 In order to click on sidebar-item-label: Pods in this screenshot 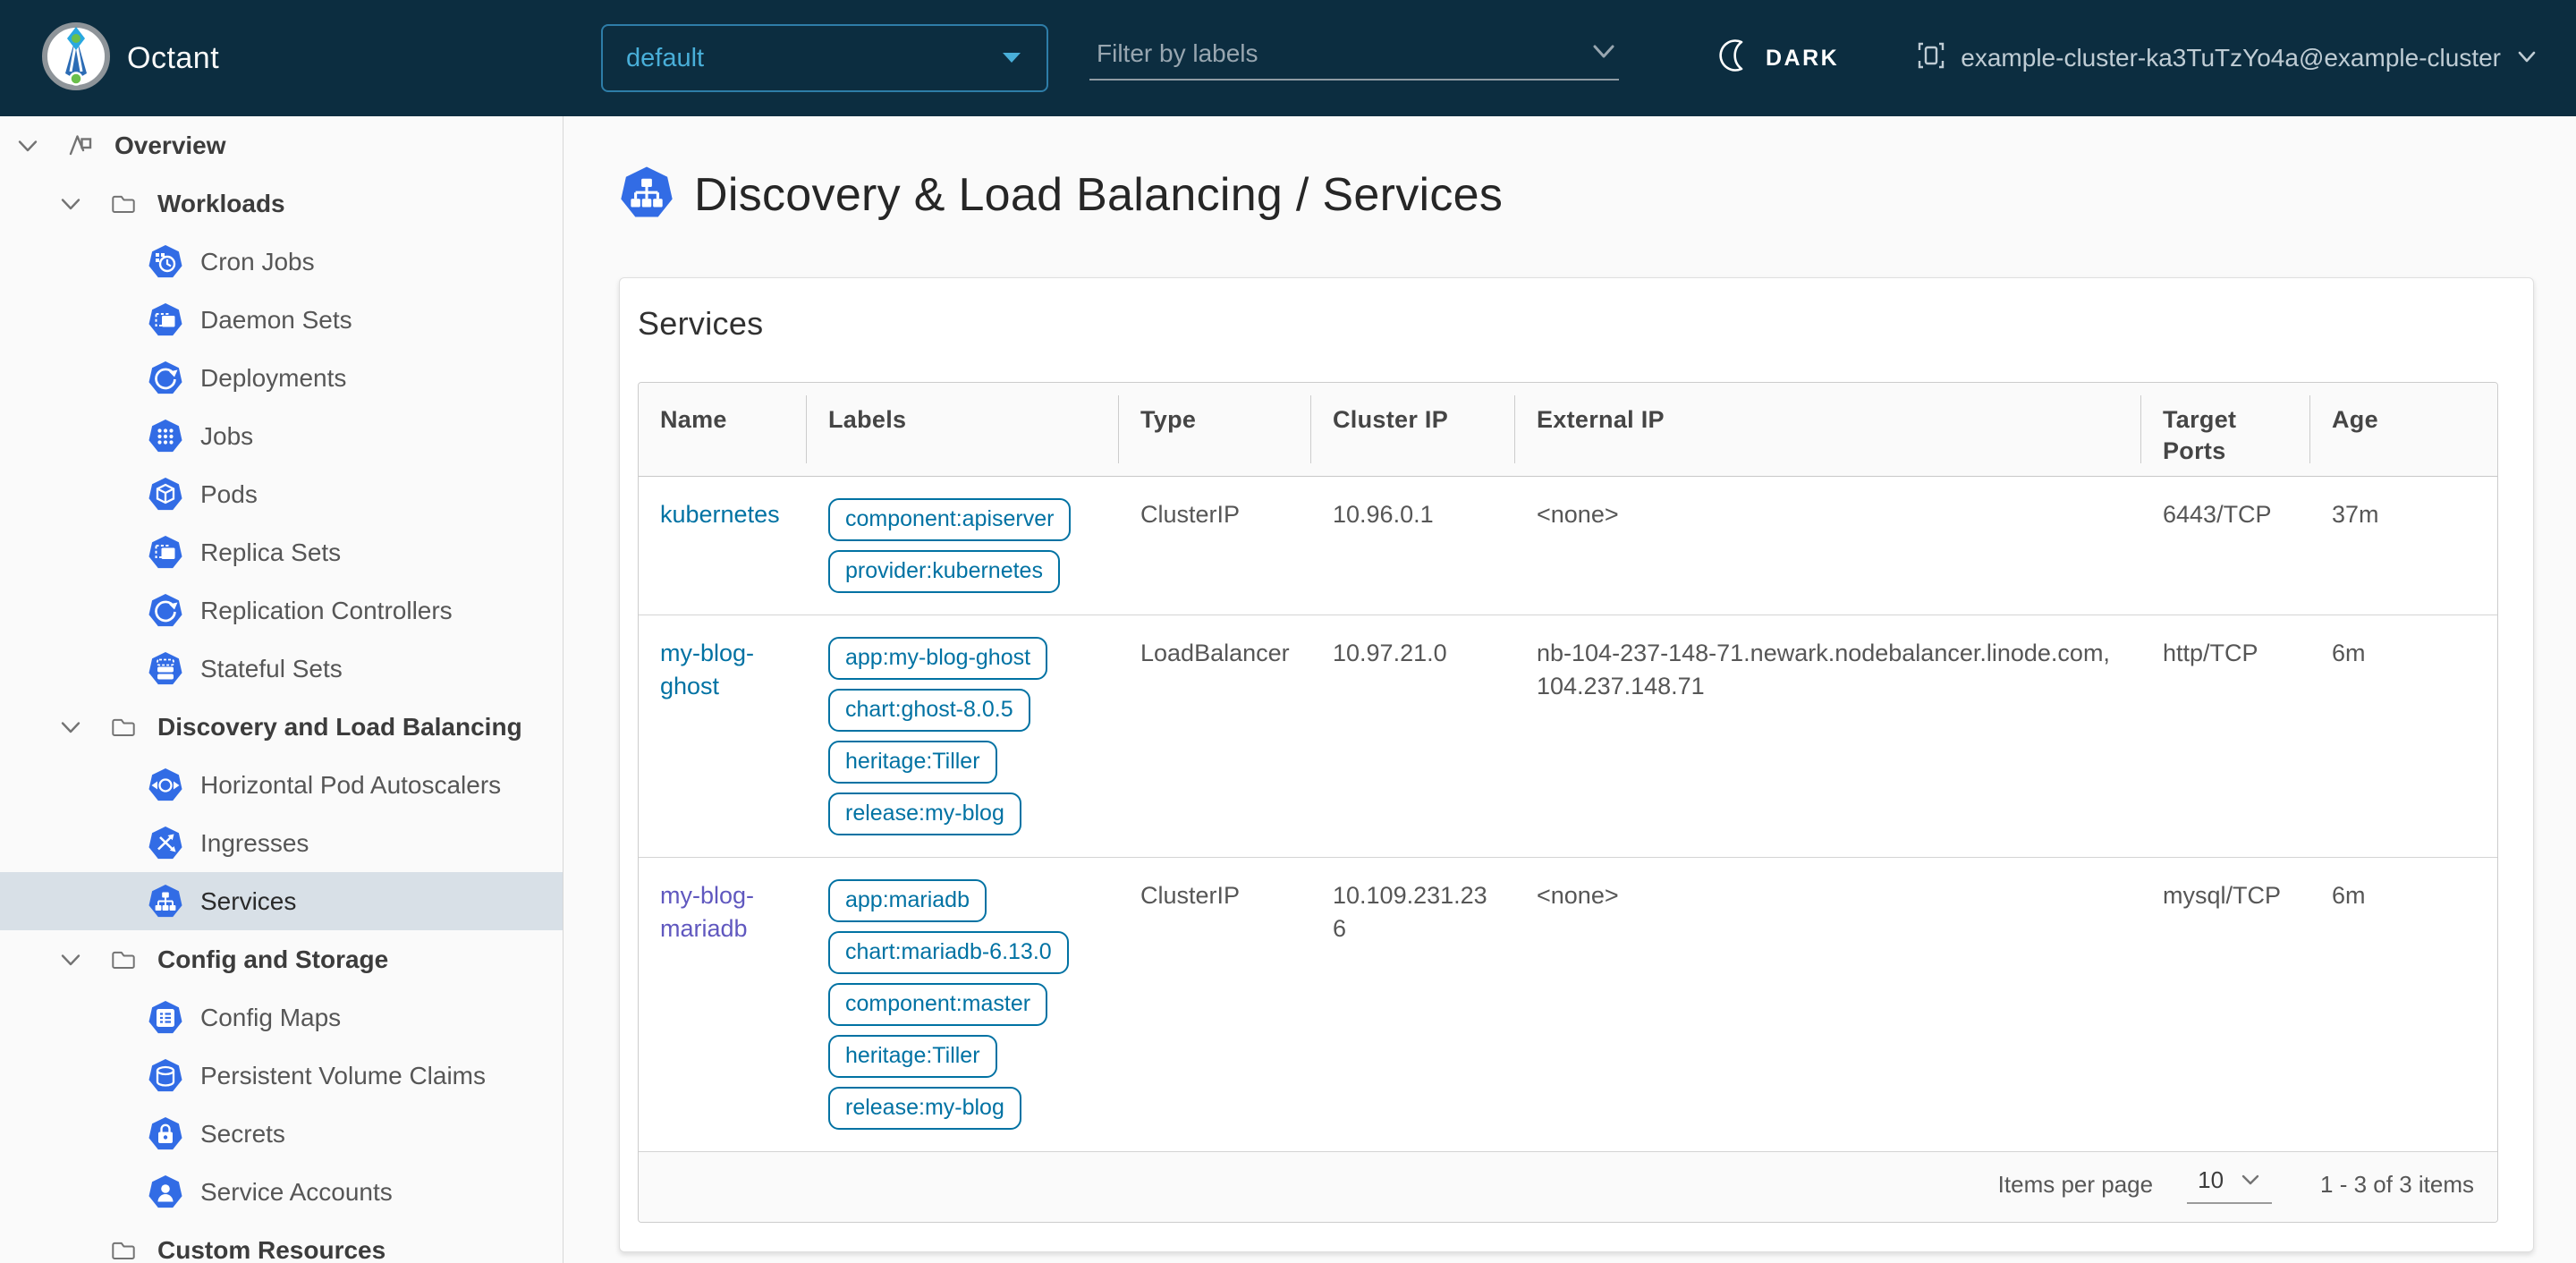, I will do `click(229, 494)`.